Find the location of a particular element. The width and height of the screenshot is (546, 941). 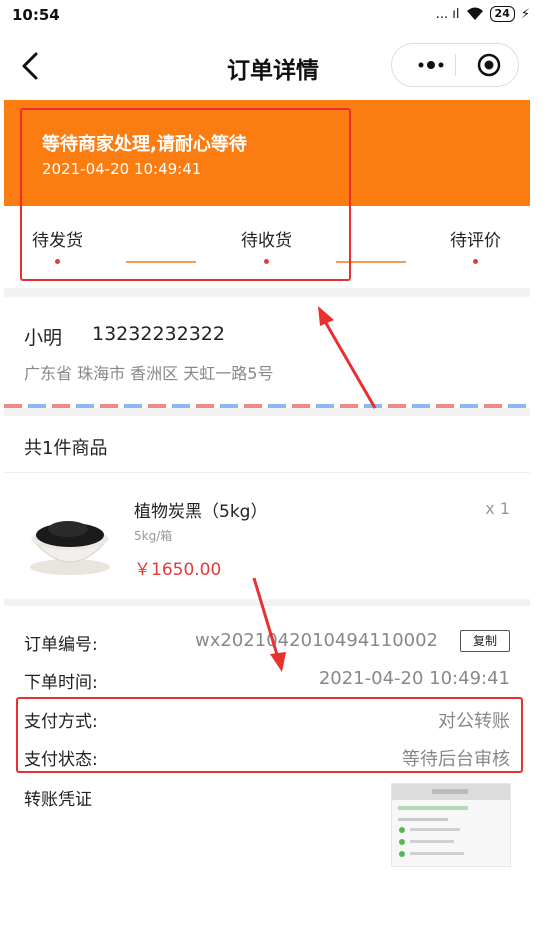

annotation-arrows is located at coordinates (314, 489).